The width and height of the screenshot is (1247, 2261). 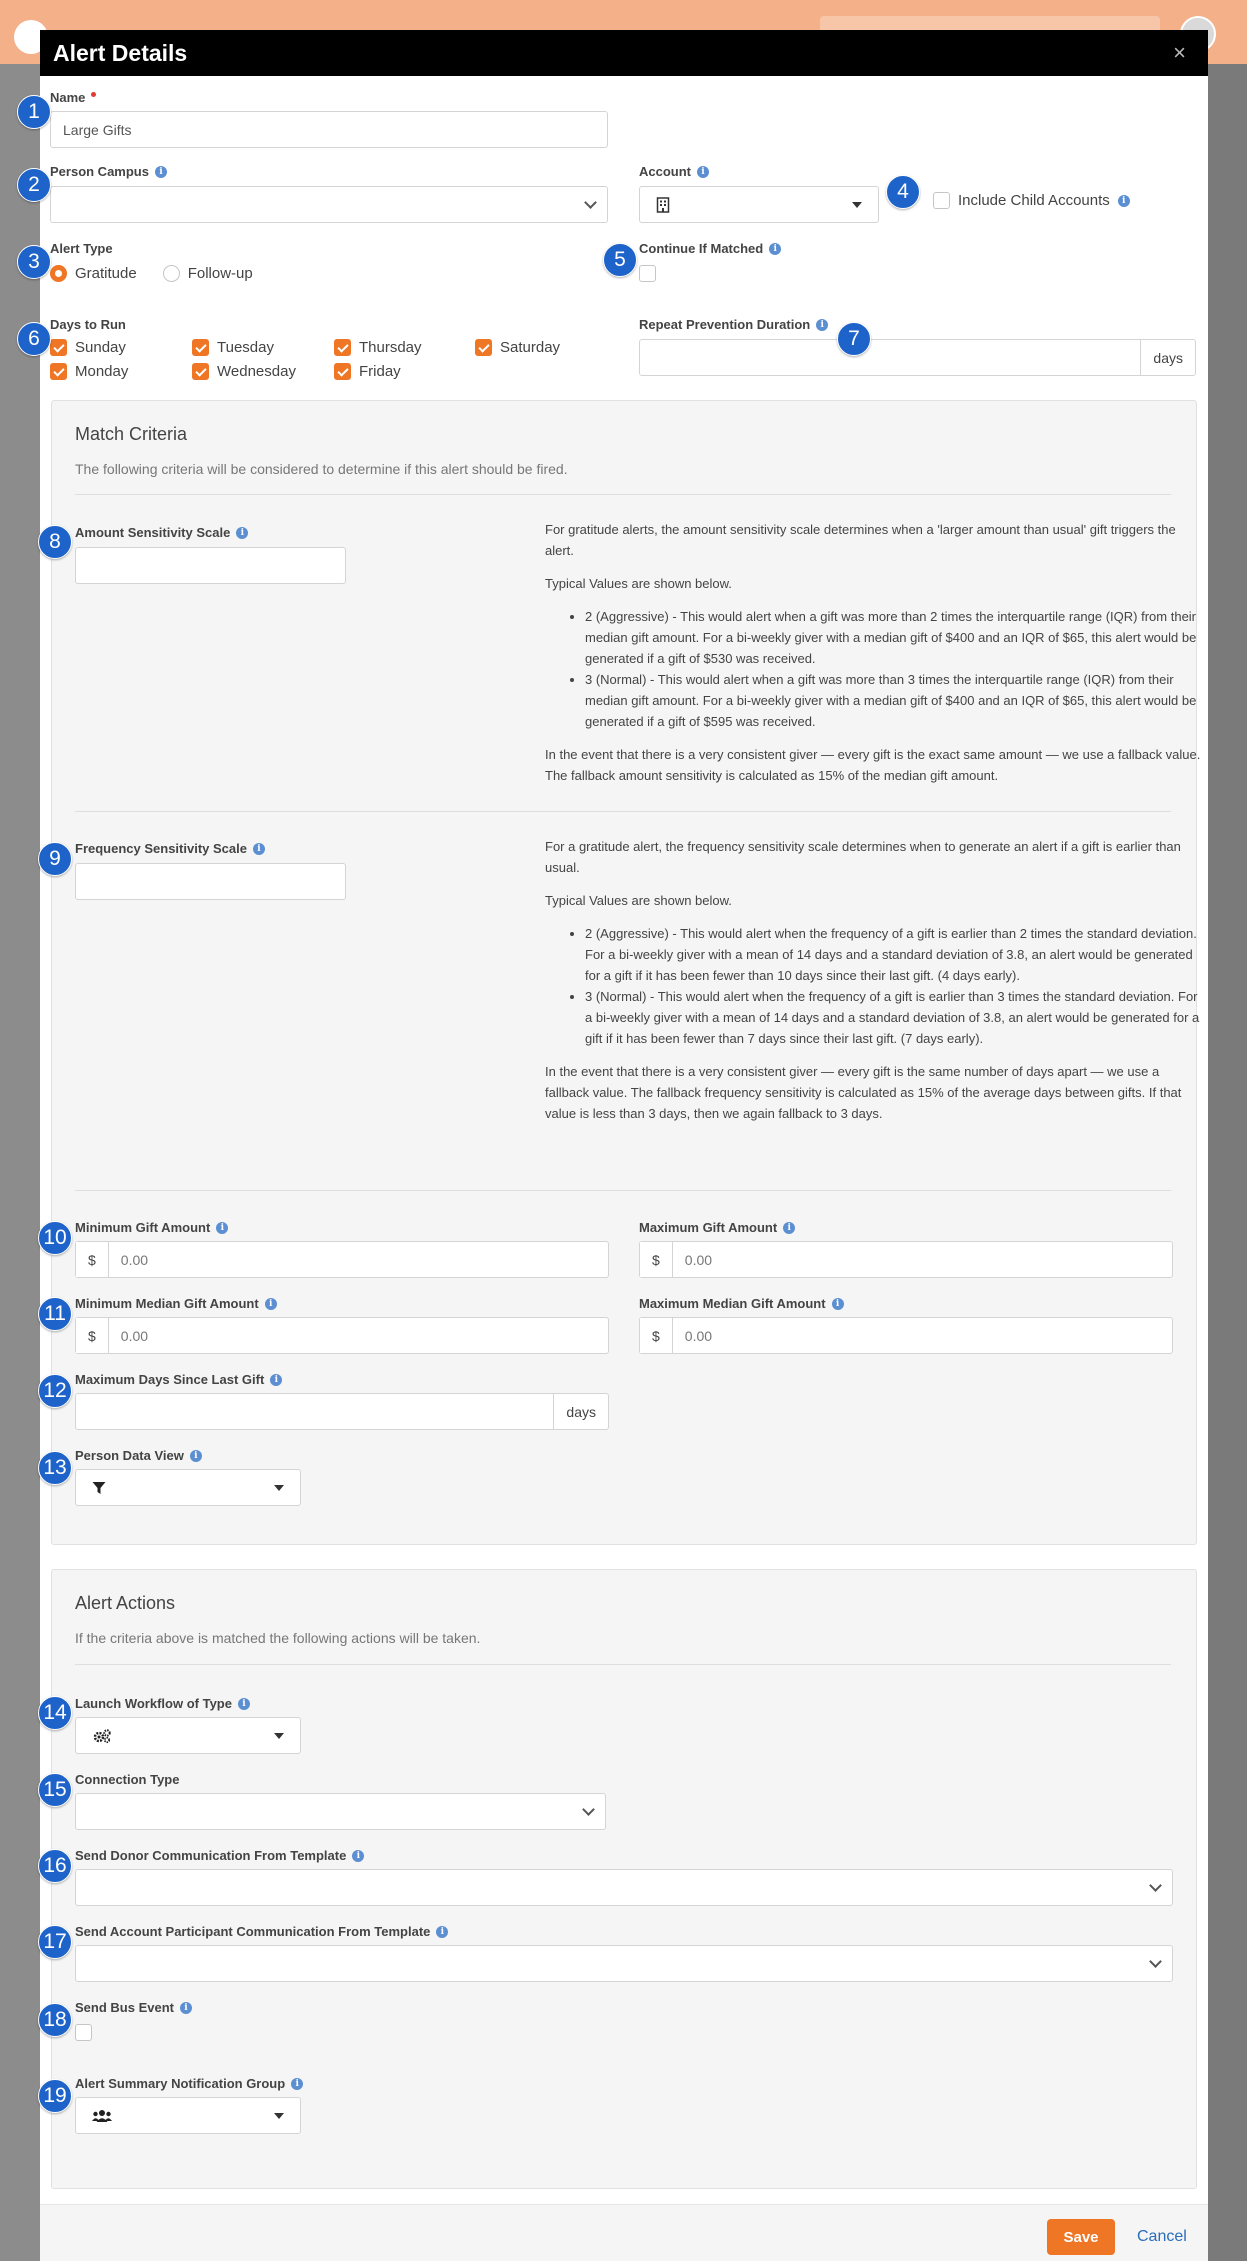 I want to click on person-data-view-picker, so click(x=188, y=1487).